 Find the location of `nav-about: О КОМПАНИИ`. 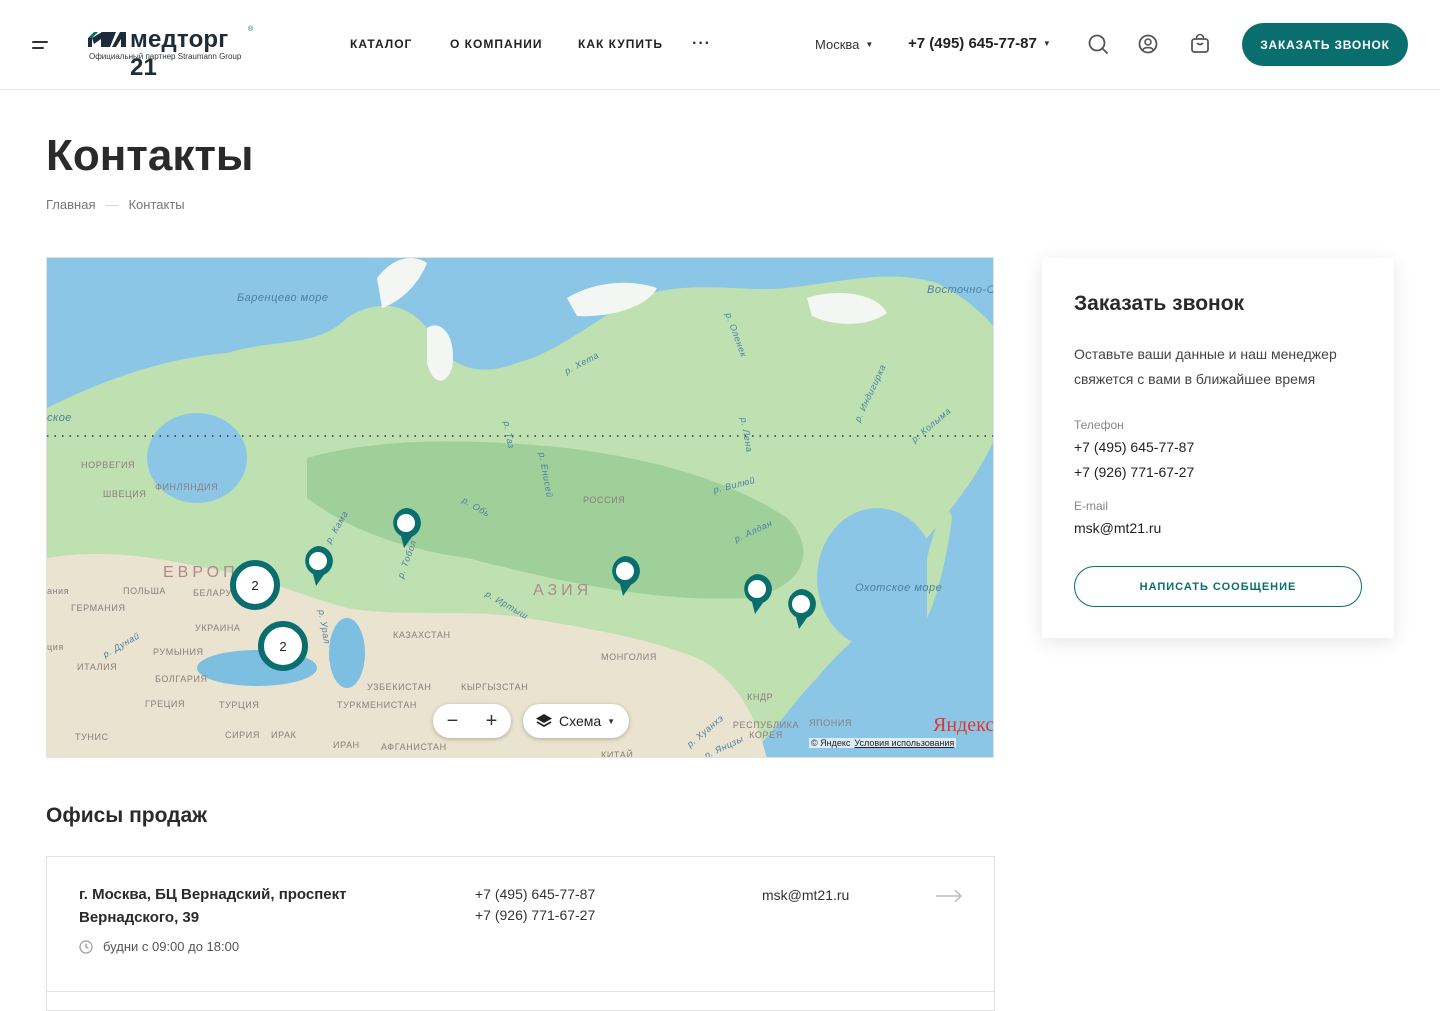

nav-about: О КОМПАНИИ is located at coordinates (496, 44).